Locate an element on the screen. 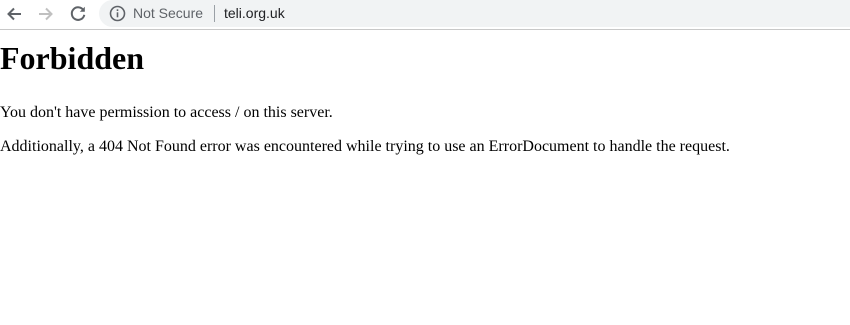  browser-toolbar: Not Secure teli.org.uk is located at coordinates (425, 15).